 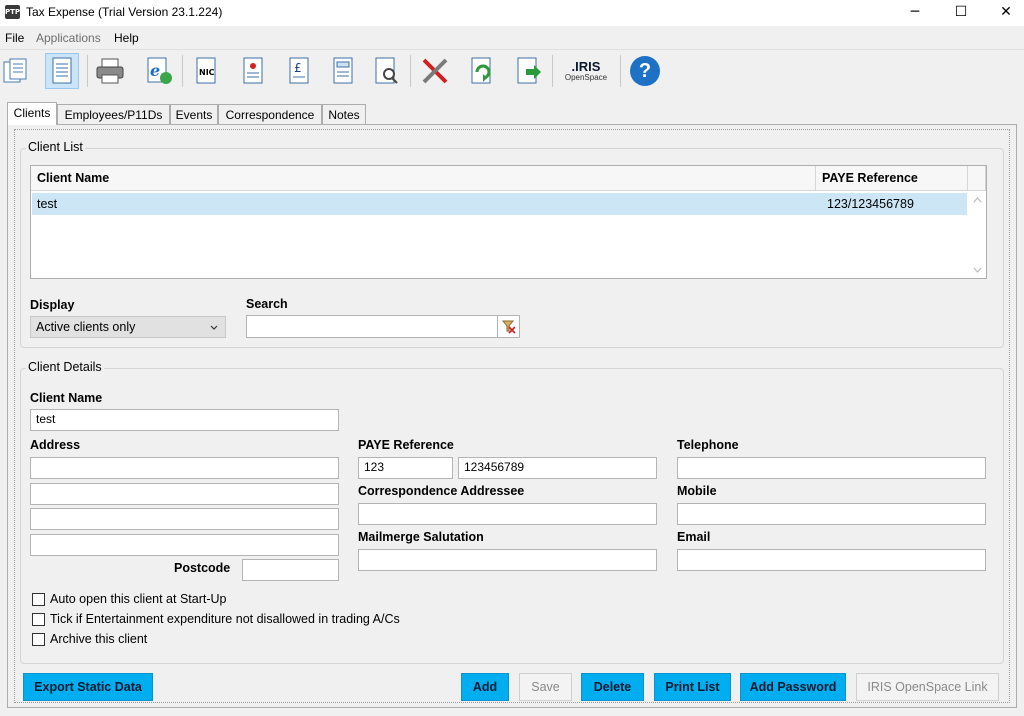 I want to click on tools-icon, so click(x=435, y=71).